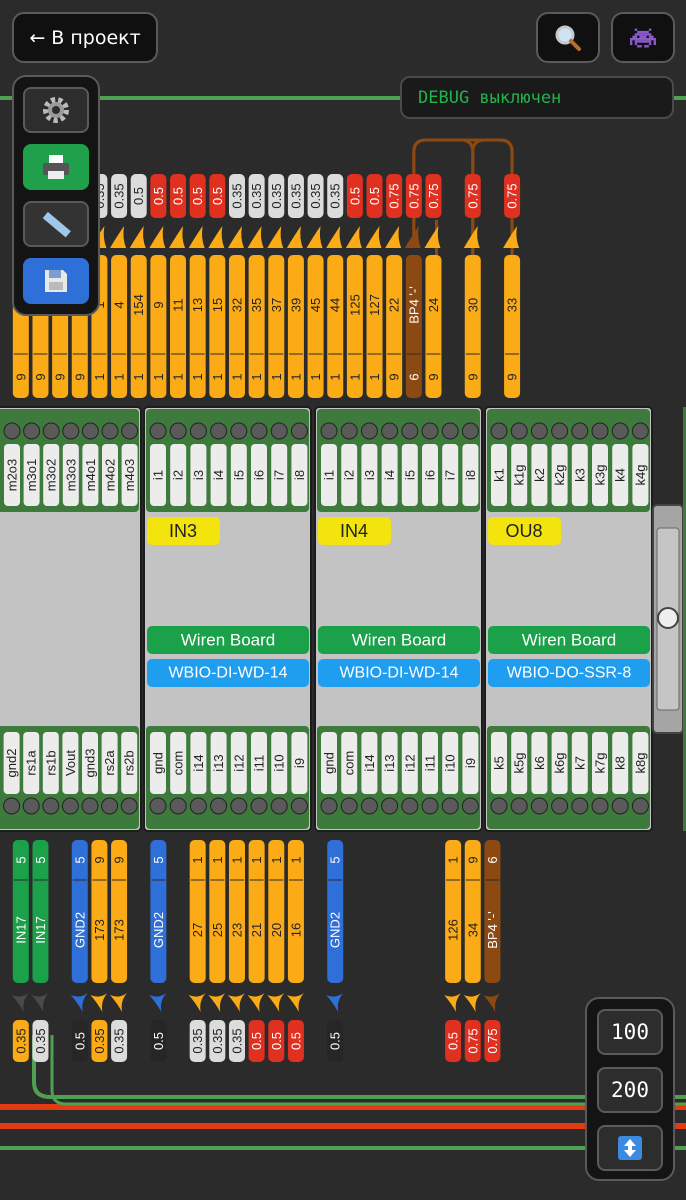 Image resolution: width=686 pixels, height=1200 pixels. I want to click on save-button, so click(56, 281).